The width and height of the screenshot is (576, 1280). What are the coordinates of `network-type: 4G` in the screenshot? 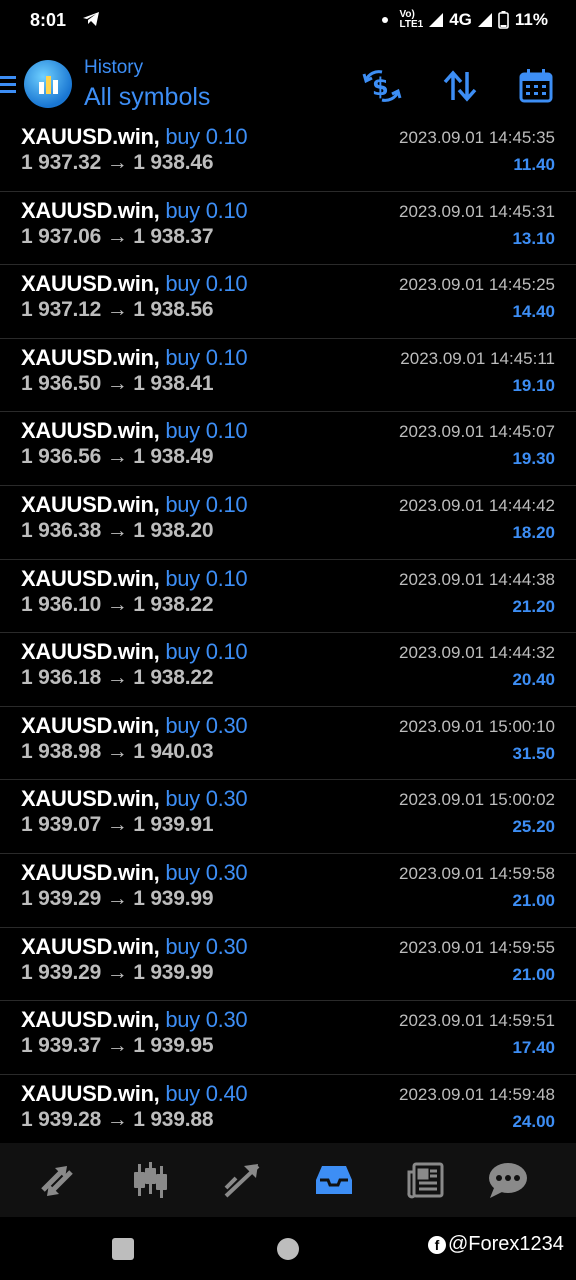 It's located at (460, 19).